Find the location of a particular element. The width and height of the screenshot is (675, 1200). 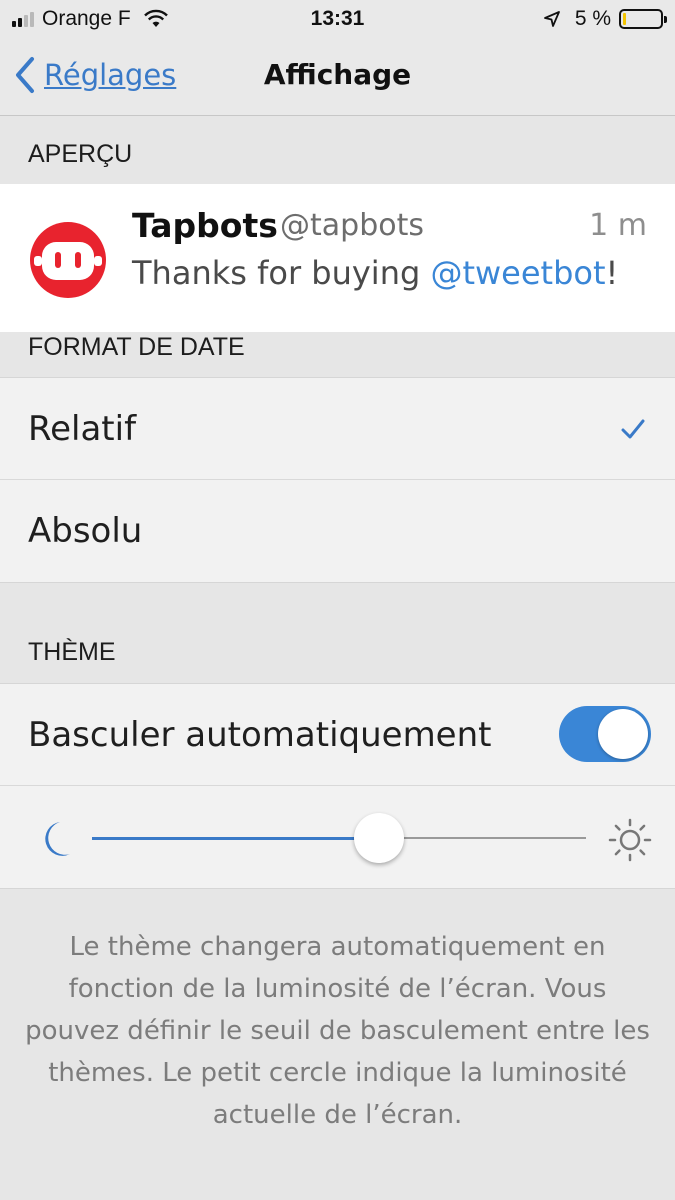

section-header-theme: THÈME is located at coordinates (72, 652).